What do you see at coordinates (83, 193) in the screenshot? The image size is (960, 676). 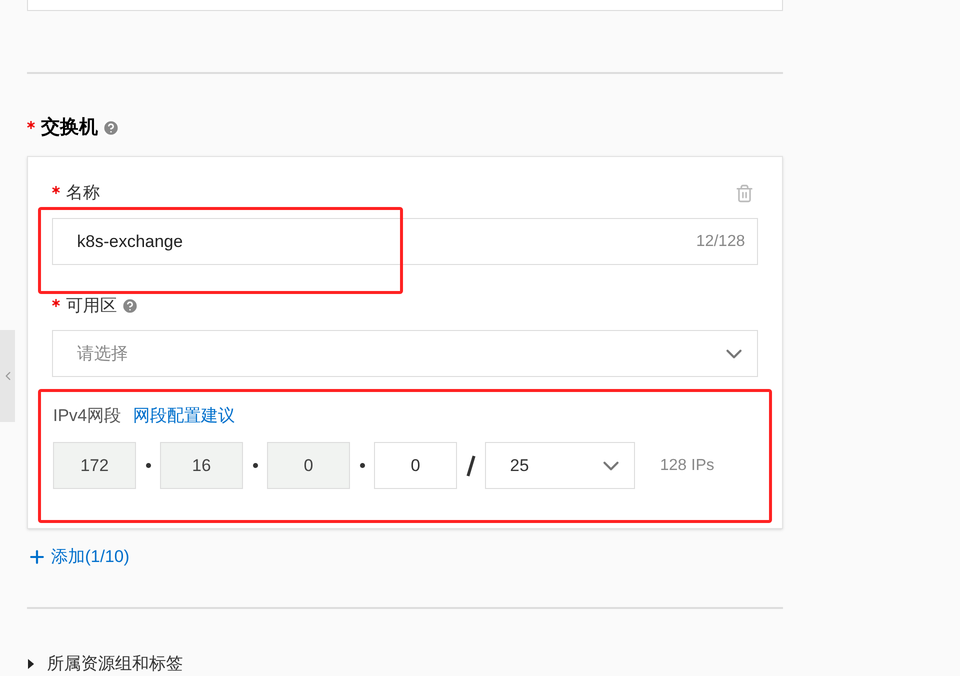 I see `field-label: 名称` at bounding box center [83, 193].